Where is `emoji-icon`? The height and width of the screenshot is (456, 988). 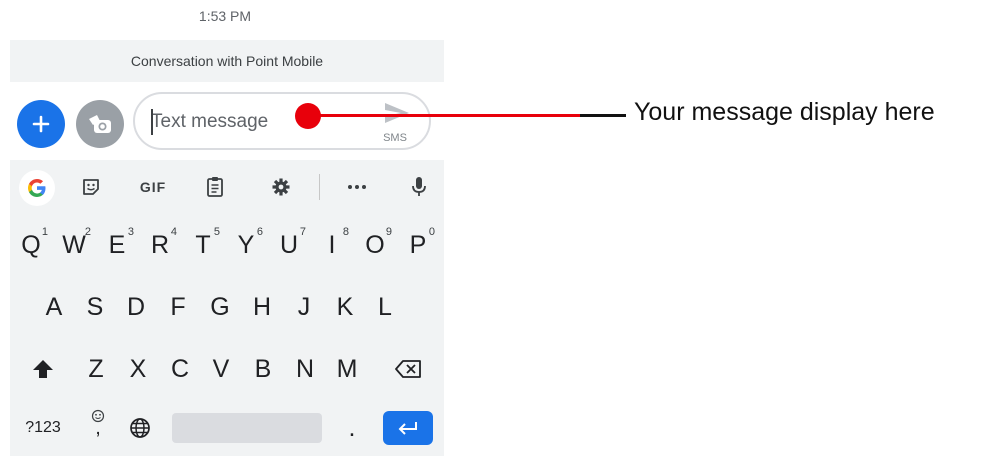
emoji-icon is located at coordinates (98, 416).